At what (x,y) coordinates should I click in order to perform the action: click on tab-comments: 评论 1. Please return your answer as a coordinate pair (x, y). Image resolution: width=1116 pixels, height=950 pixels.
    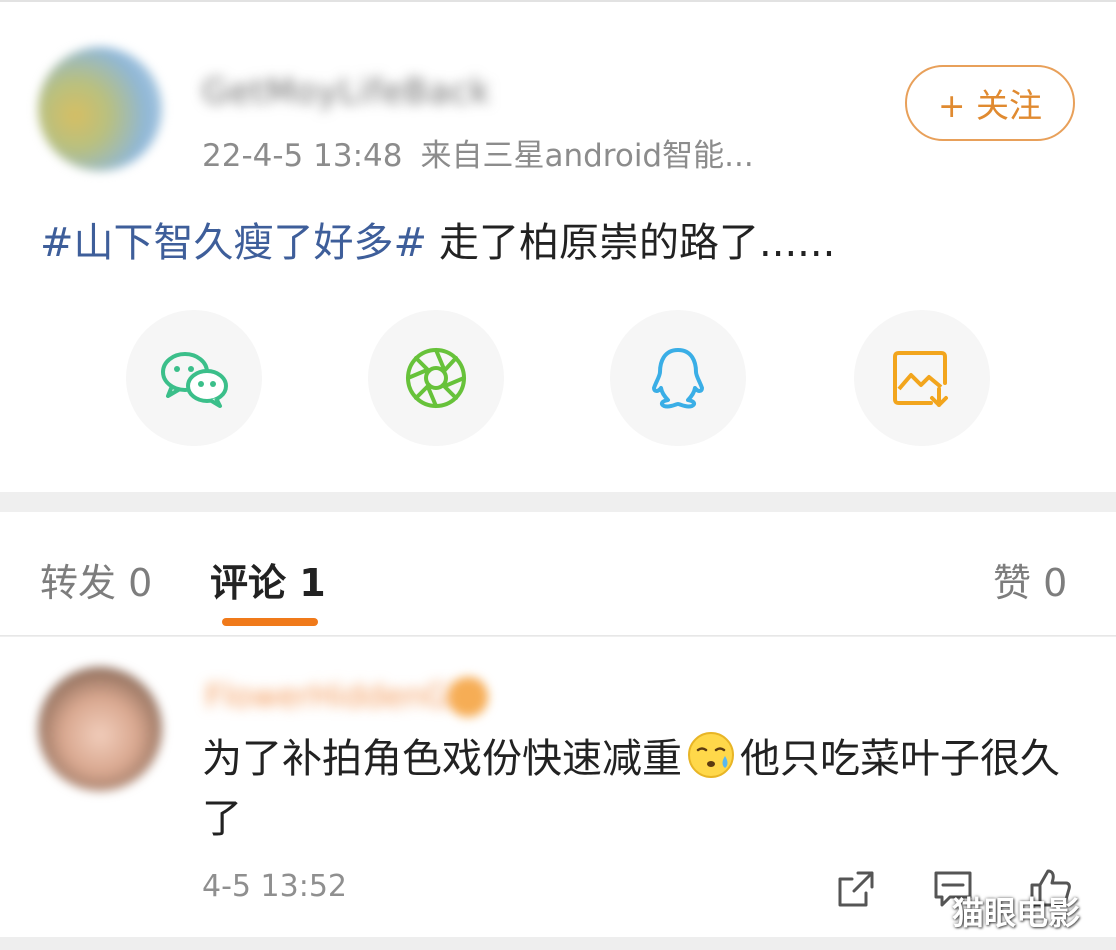
    Looking at the image, I should click on (268, 579).